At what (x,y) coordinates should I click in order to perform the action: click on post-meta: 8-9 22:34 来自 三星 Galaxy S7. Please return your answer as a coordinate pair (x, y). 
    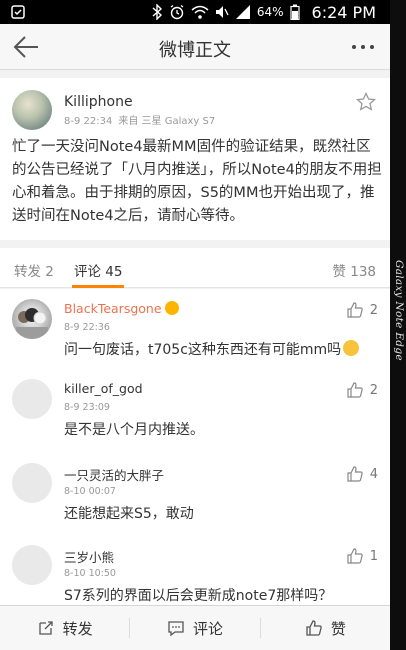
    Looking at the image, I should click on (139, 119).